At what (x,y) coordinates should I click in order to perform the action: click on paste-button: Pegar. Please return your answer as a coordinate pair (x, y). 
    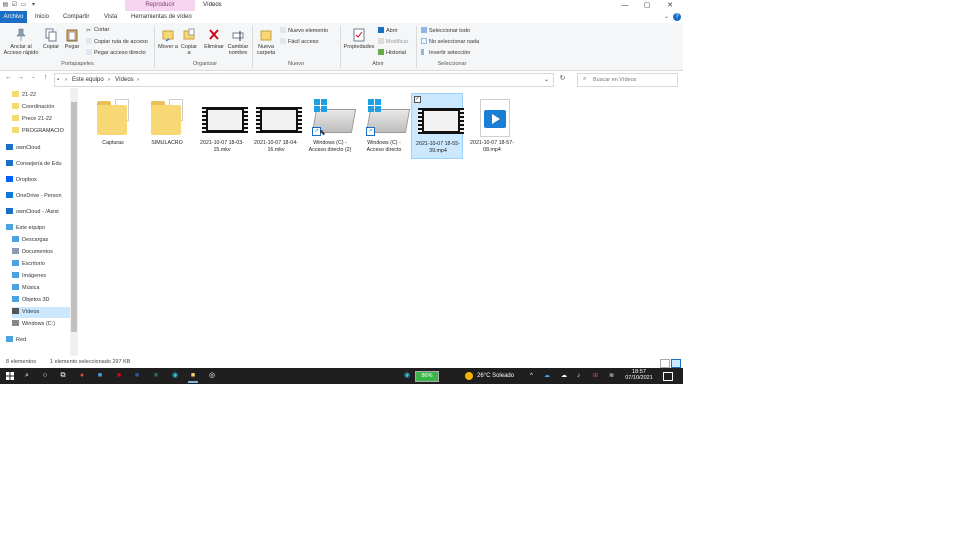
    Looking at the image, I should click on (72, 39).